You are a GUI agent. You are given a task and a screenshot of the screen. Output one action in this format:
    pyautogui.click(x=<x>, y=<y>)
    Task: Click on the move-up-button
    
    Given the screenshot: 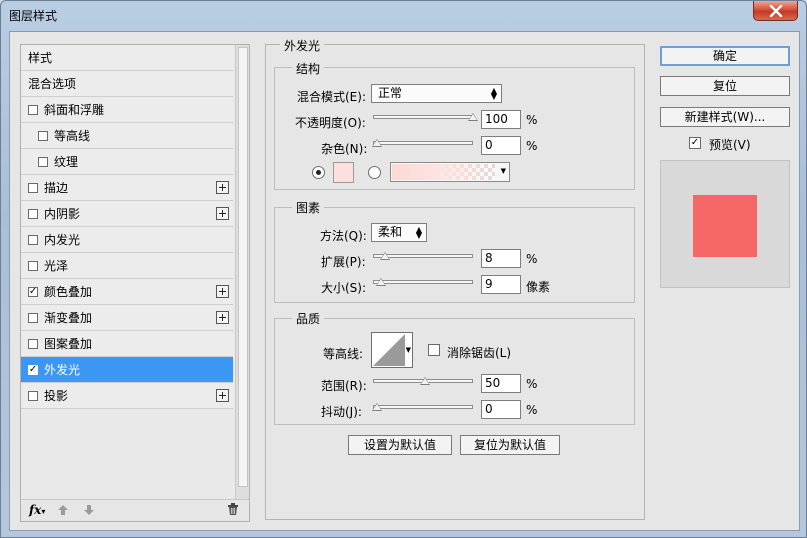 What is the action you would take?
    pyautogui.click(x=63, y=511)
    